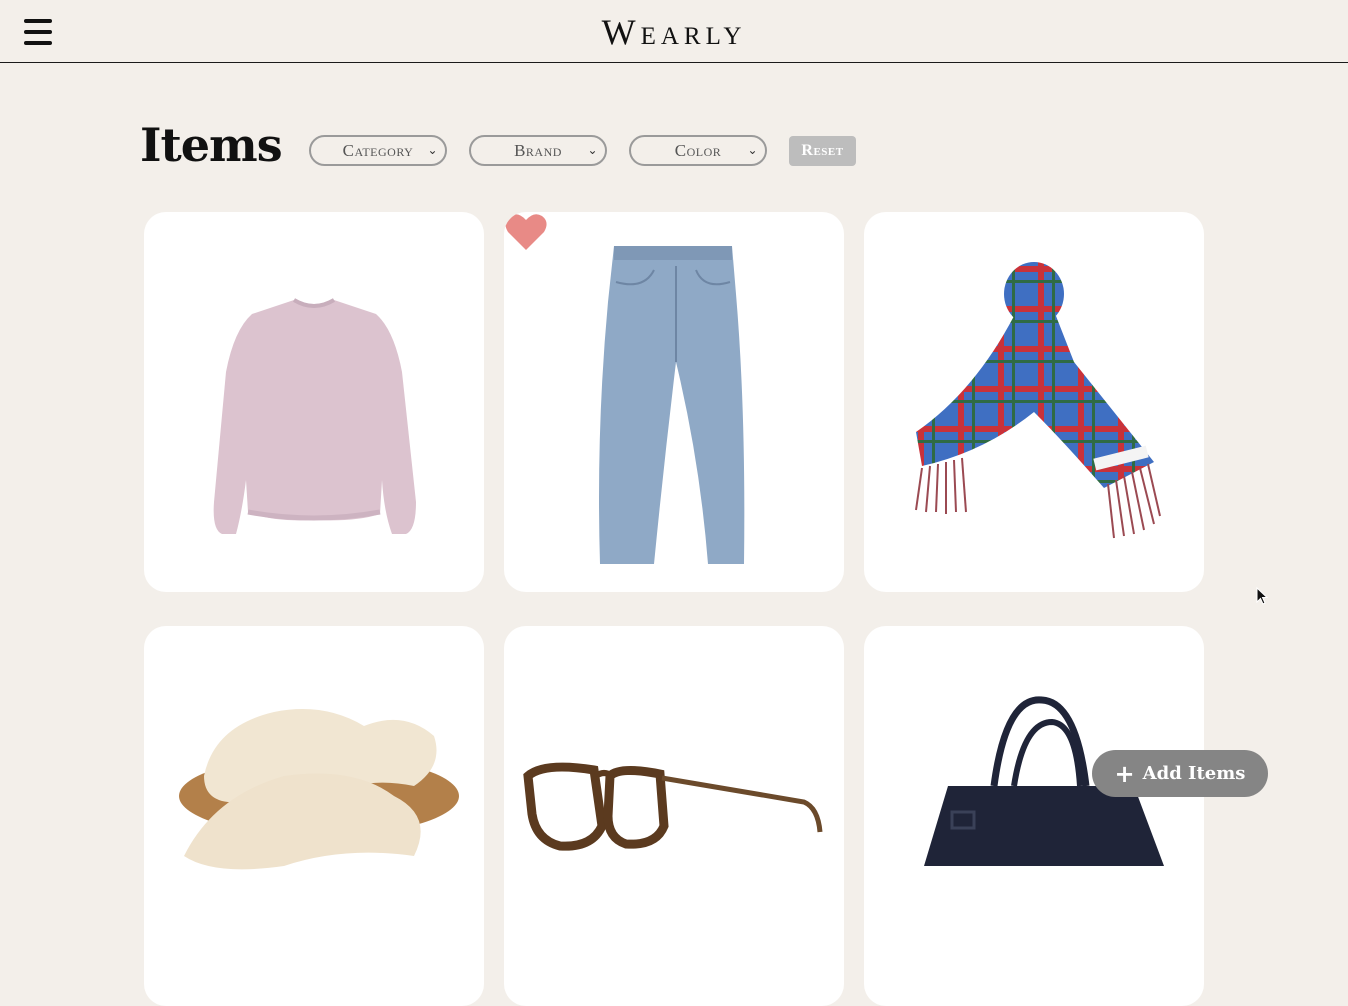  Describe the element at coordinates (1044, 781) in the screenshot. I see `tote-bag-image` at that location.